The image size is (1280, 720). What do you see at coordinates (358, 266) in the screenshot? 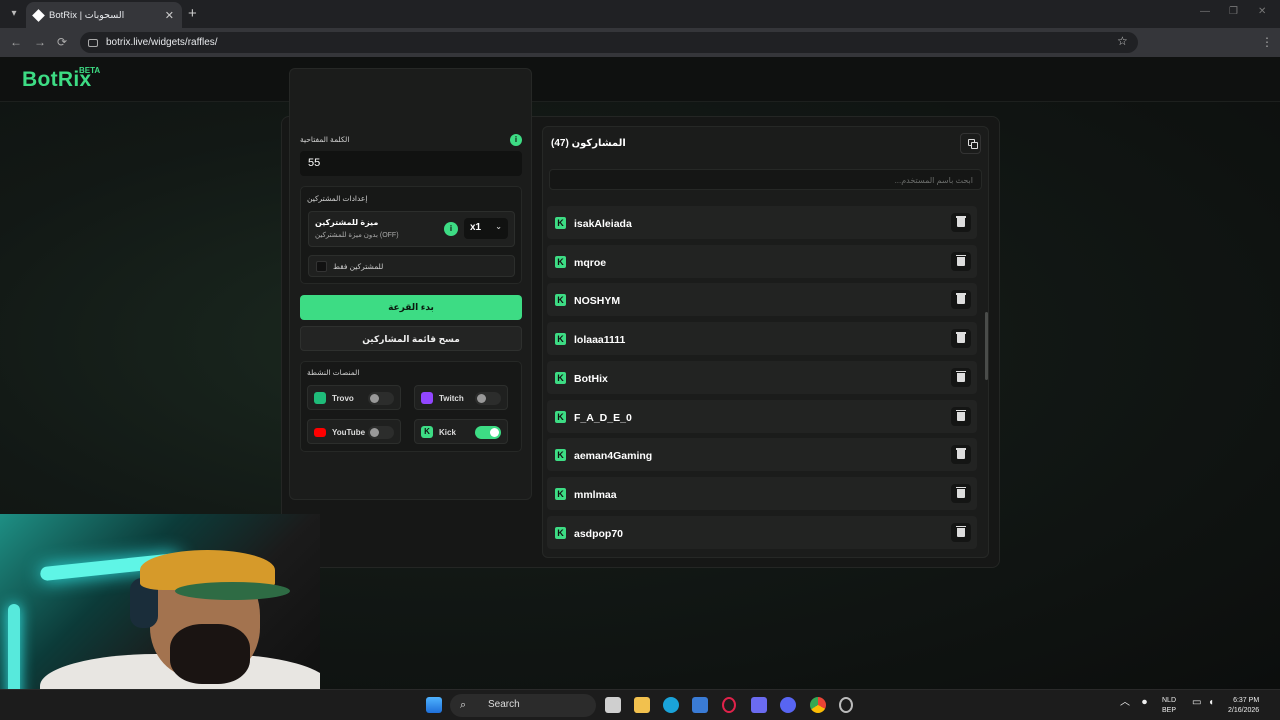
I see `subscribers-only-label: للمشتركين فقط` at bounding box center [358, 266].